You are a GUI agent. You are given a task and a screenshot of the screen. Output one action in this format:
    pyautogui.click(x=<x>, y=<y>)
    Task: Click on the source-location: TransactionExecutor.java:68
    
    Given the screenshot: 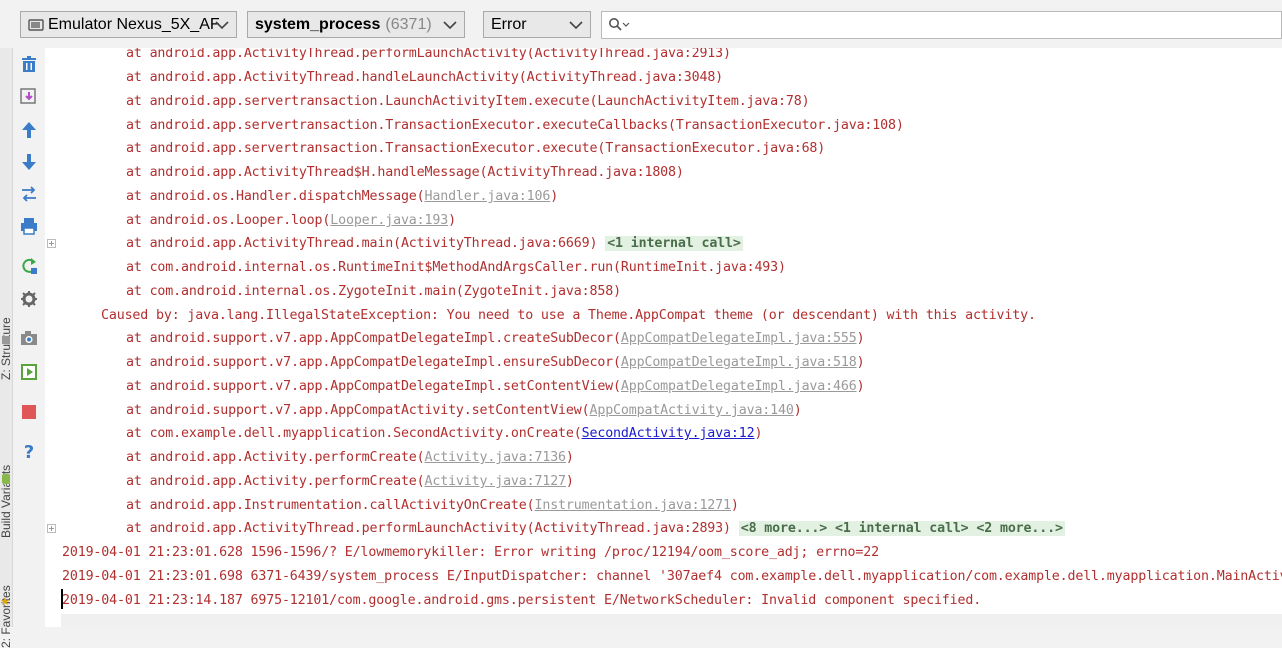 What is the action you would take?
    pyautogui.click(x=711, y=148)
    